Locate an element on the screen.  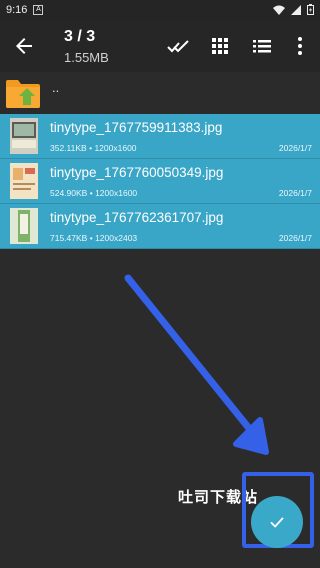
file-name: tinytype_1767759911383.jpg is located at coordinates (136, 127).